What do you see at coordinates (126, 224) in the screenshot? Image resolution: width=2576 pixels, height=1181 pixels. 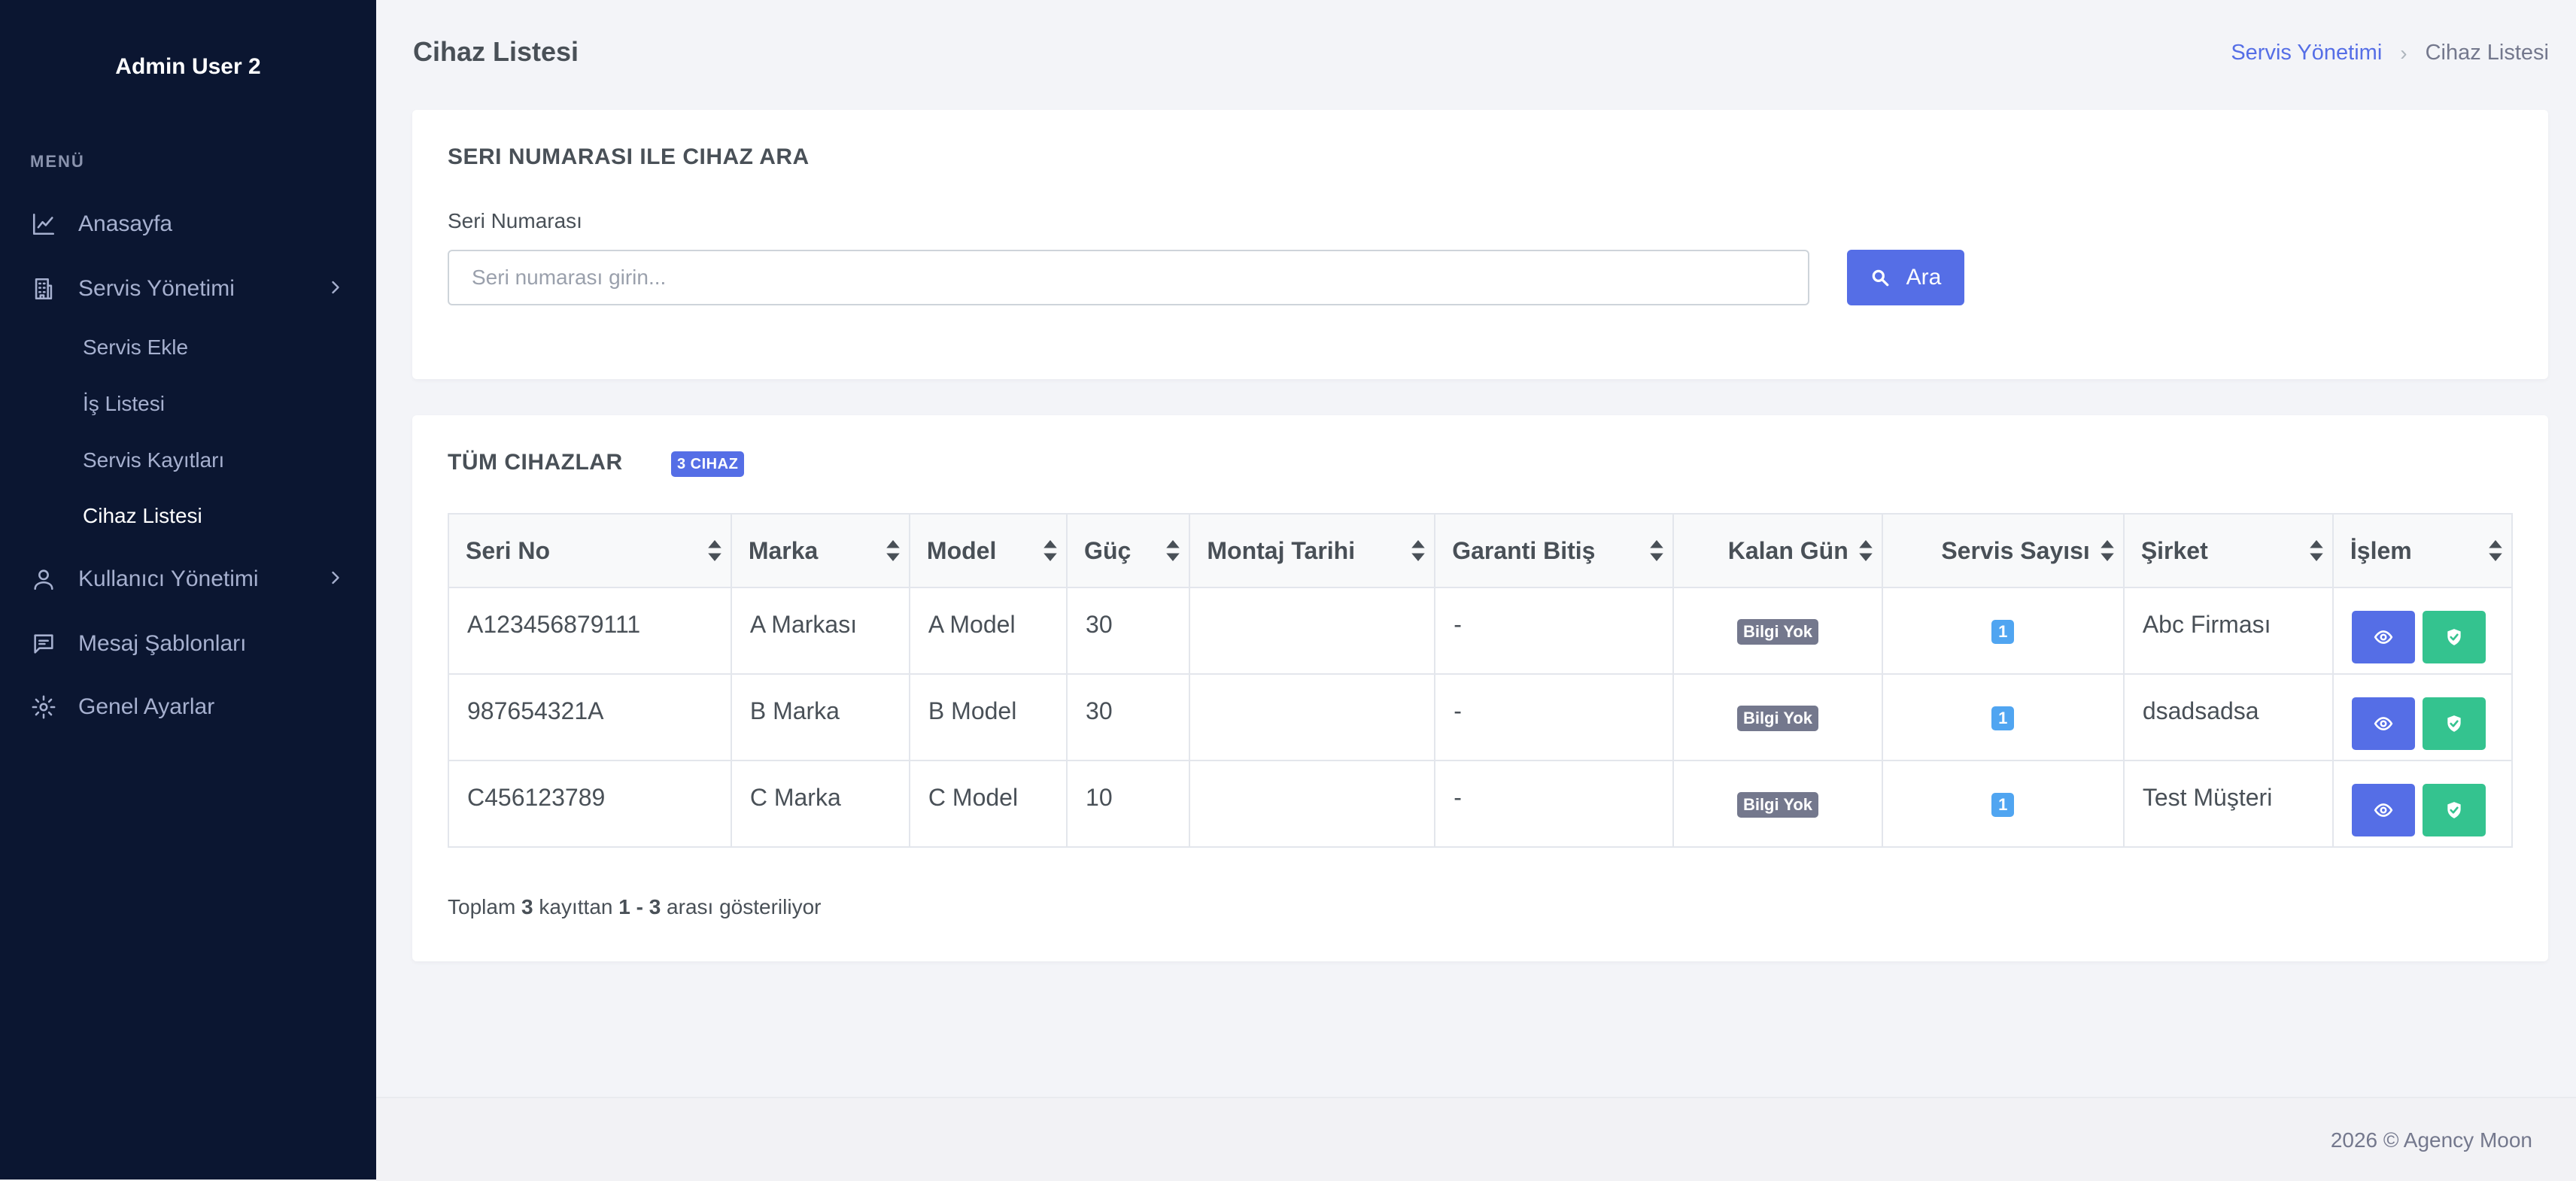 I see `sidebar-item-label: Anasayfa` at bounding box center [126, 224].